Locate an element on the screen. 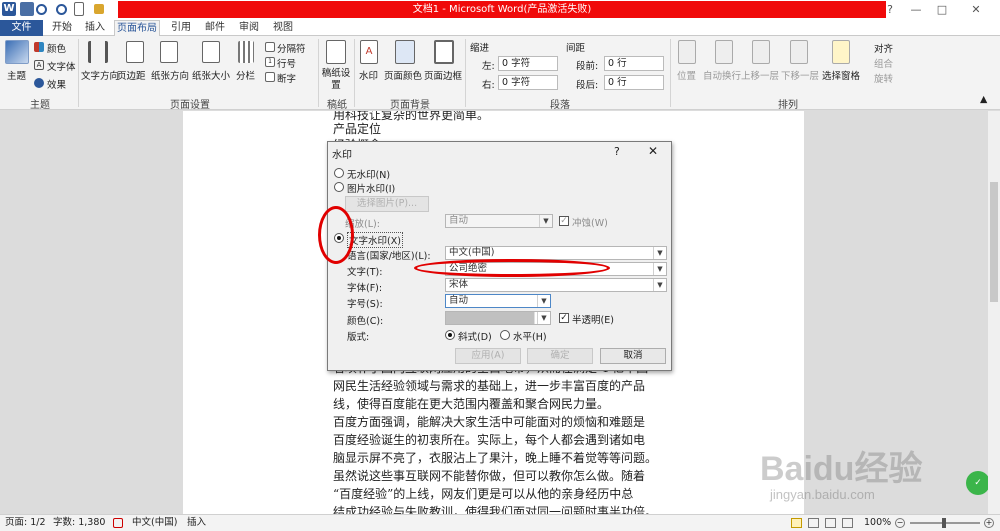 Image resolution: width=1000 pixels, height=531 pixels. columns-button: 分栏 is located at coordinates (245, 75).